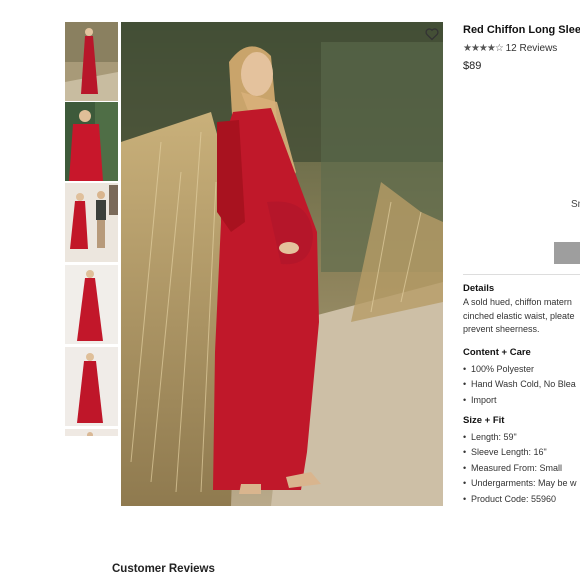 This screenshot has height=580, width=580. I want to click on list-item: Undergarments: May be w, so click(521, 484).